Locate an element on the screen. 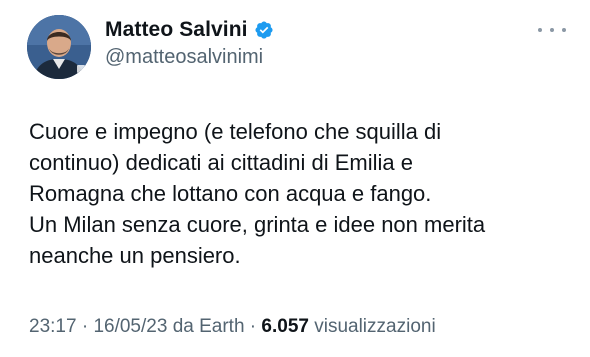 Image resolution: width=590 pixels, height=357 pixels. tweet-text-line: Romagna che lottano con acqua e fango. is located at coordinates (230, 193).